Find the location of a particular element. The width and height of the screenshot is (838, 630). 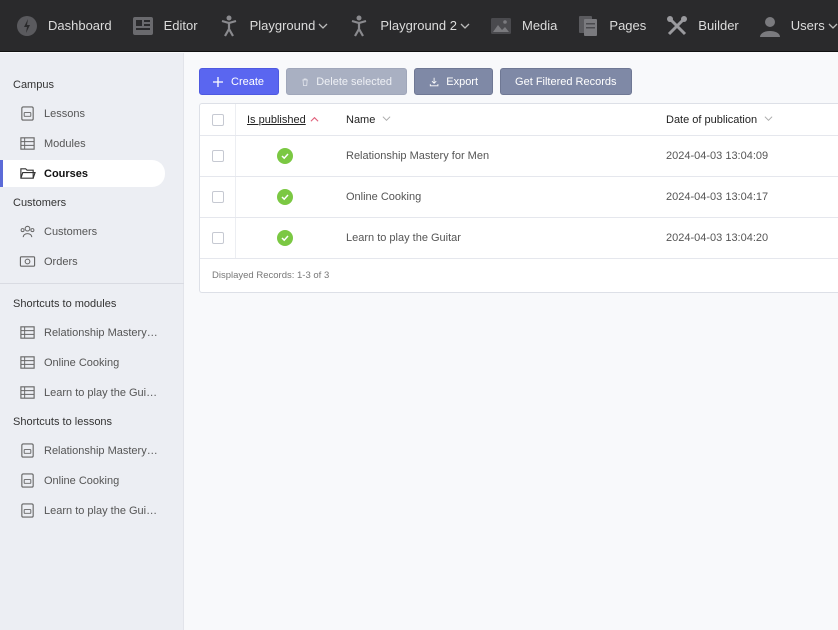

builder-icon is located at coordinates (677, 26).